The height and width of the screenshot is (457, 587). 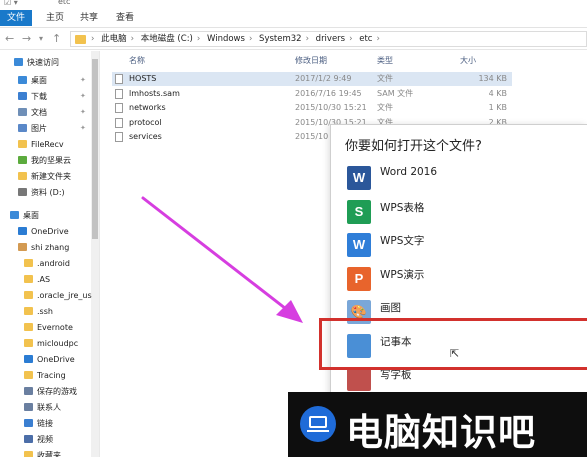 What do you see at coordinates (402, 207) in the screenshot?
I see `app-option-label: WPS表格` at bounding box center [402, 207].